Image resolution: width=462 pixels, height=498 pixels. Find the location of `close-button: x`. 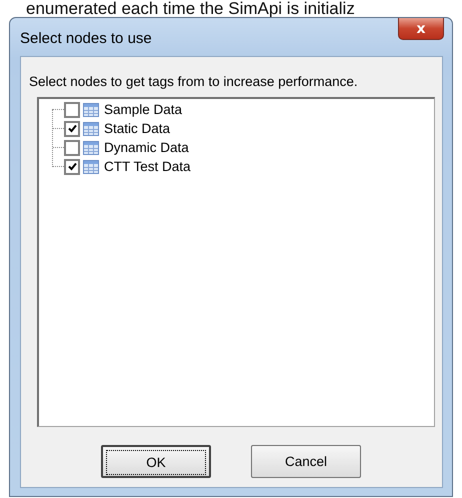

close-button: x is located at coordinates (421, 29).